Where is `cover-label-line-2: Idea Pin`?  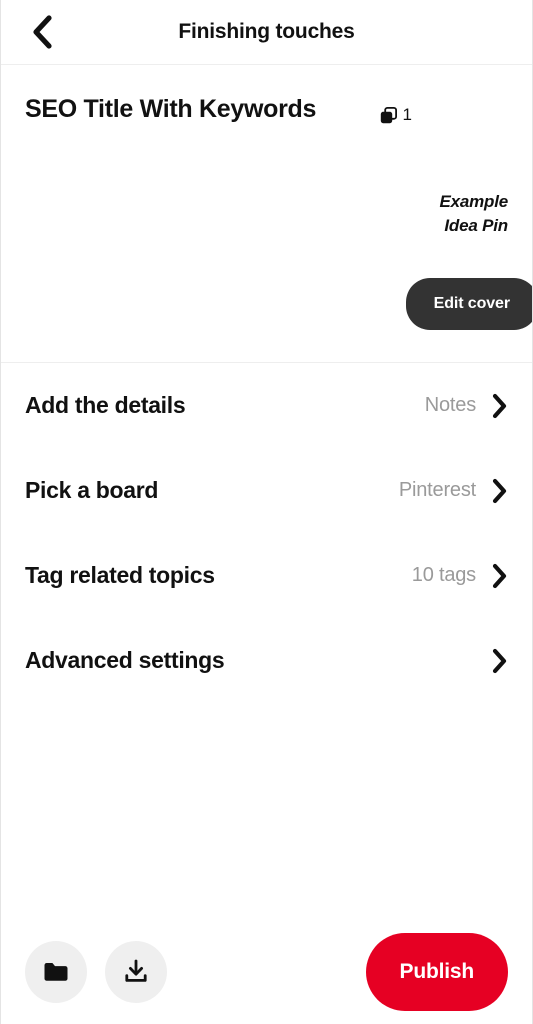 cover-label-line-2: Idea Pin is located at coordinates (476, 226).